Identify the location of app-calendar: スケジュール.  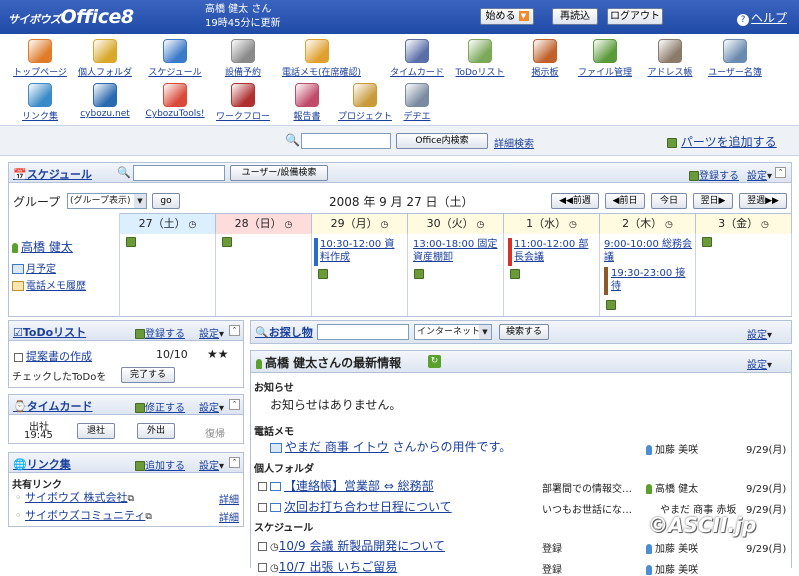
(175, 58).